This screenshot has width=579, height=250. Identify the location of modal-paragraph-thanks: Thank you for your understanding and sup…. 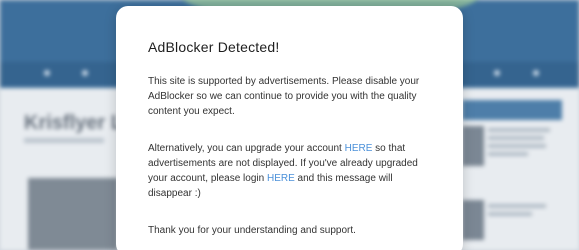
(252, 230).